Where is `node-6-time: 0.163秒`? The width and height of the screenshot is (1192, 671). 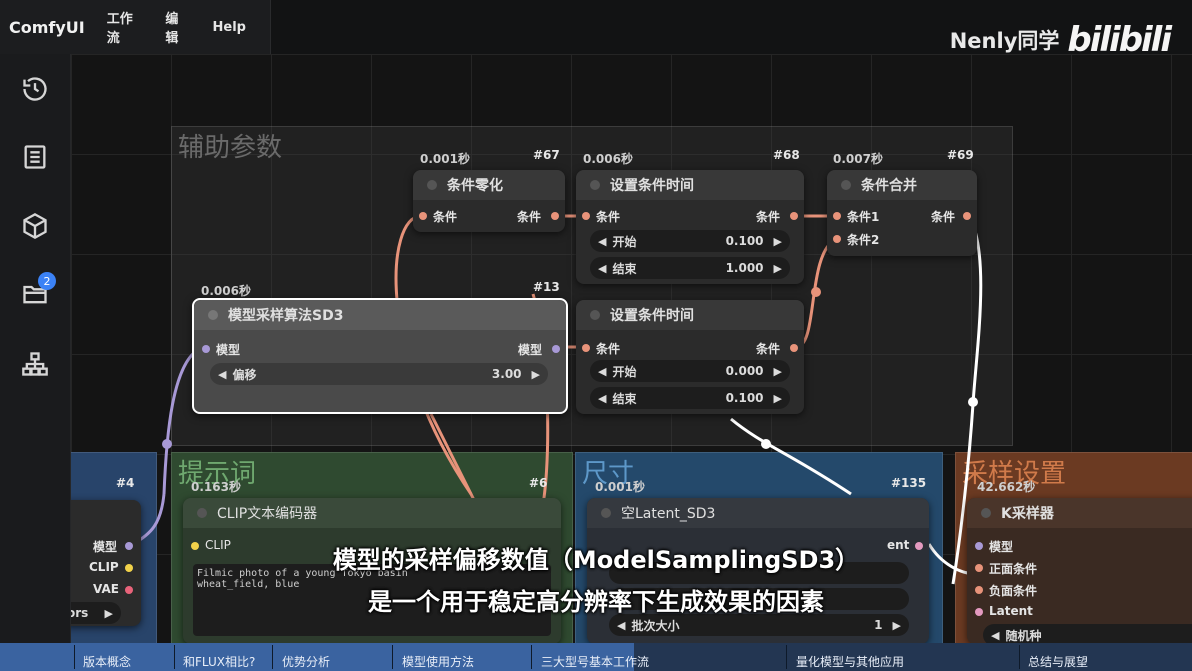 node-6-time: 0.163秒 is located at coordinates (216, 487).